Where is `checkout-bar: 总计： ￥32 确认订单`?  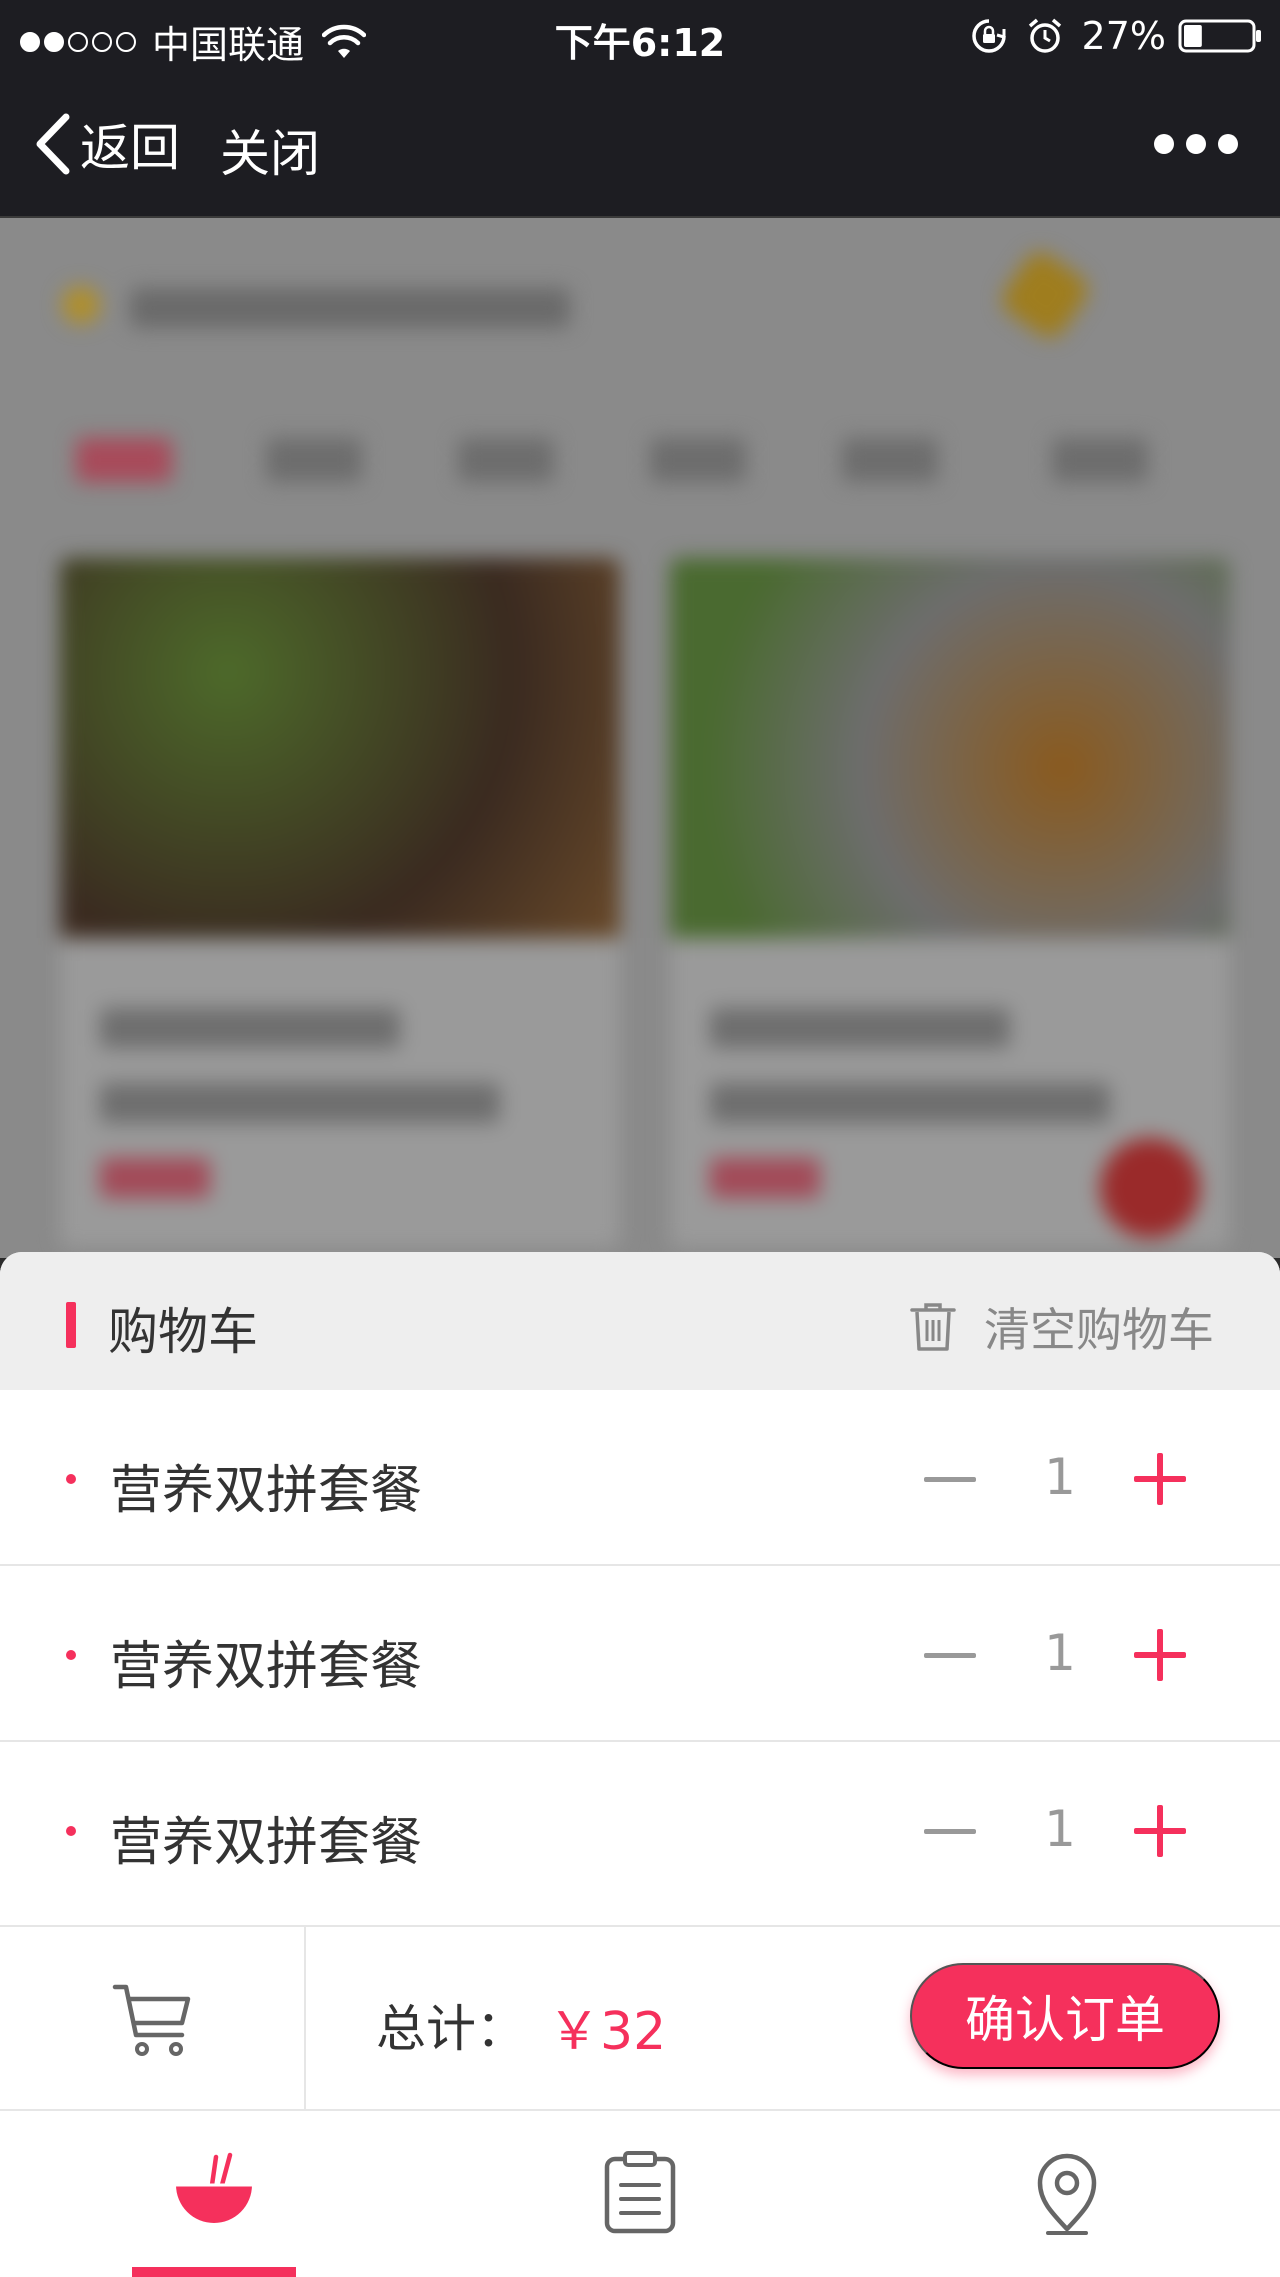
checkout-bar: 总计： ￥32 确认订单 is located at coordinates (640, 2018).